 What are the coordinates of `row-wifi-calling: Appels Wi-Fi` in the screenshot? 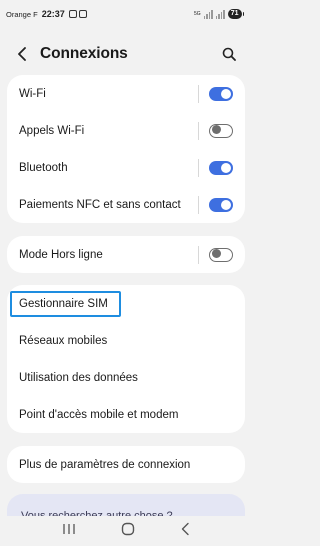 It's located at (126, 130).